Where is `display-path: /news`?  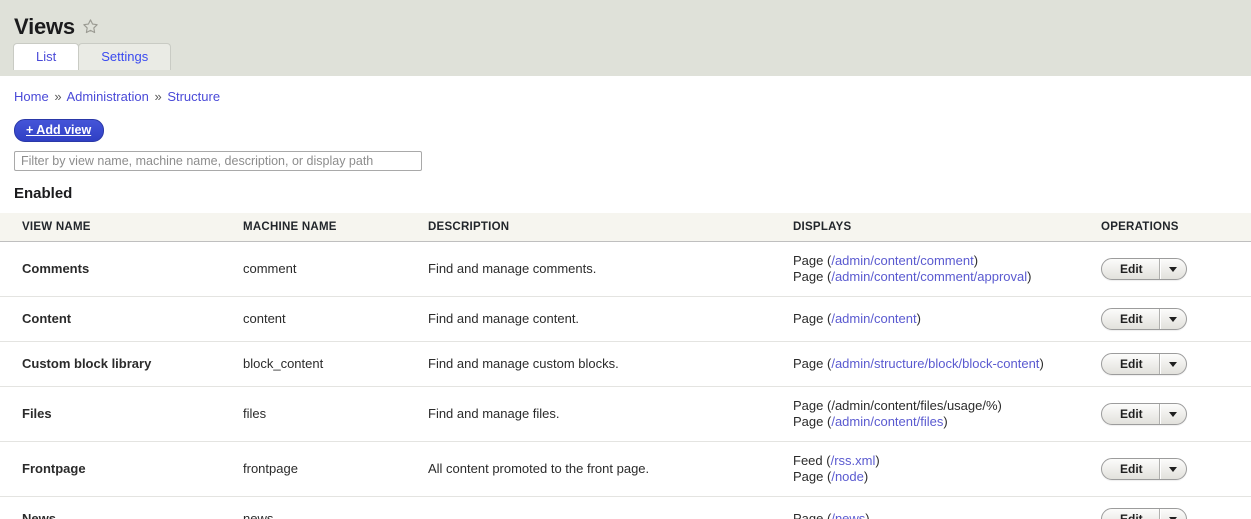
display-path: /news is located at coordinates (848, 515).